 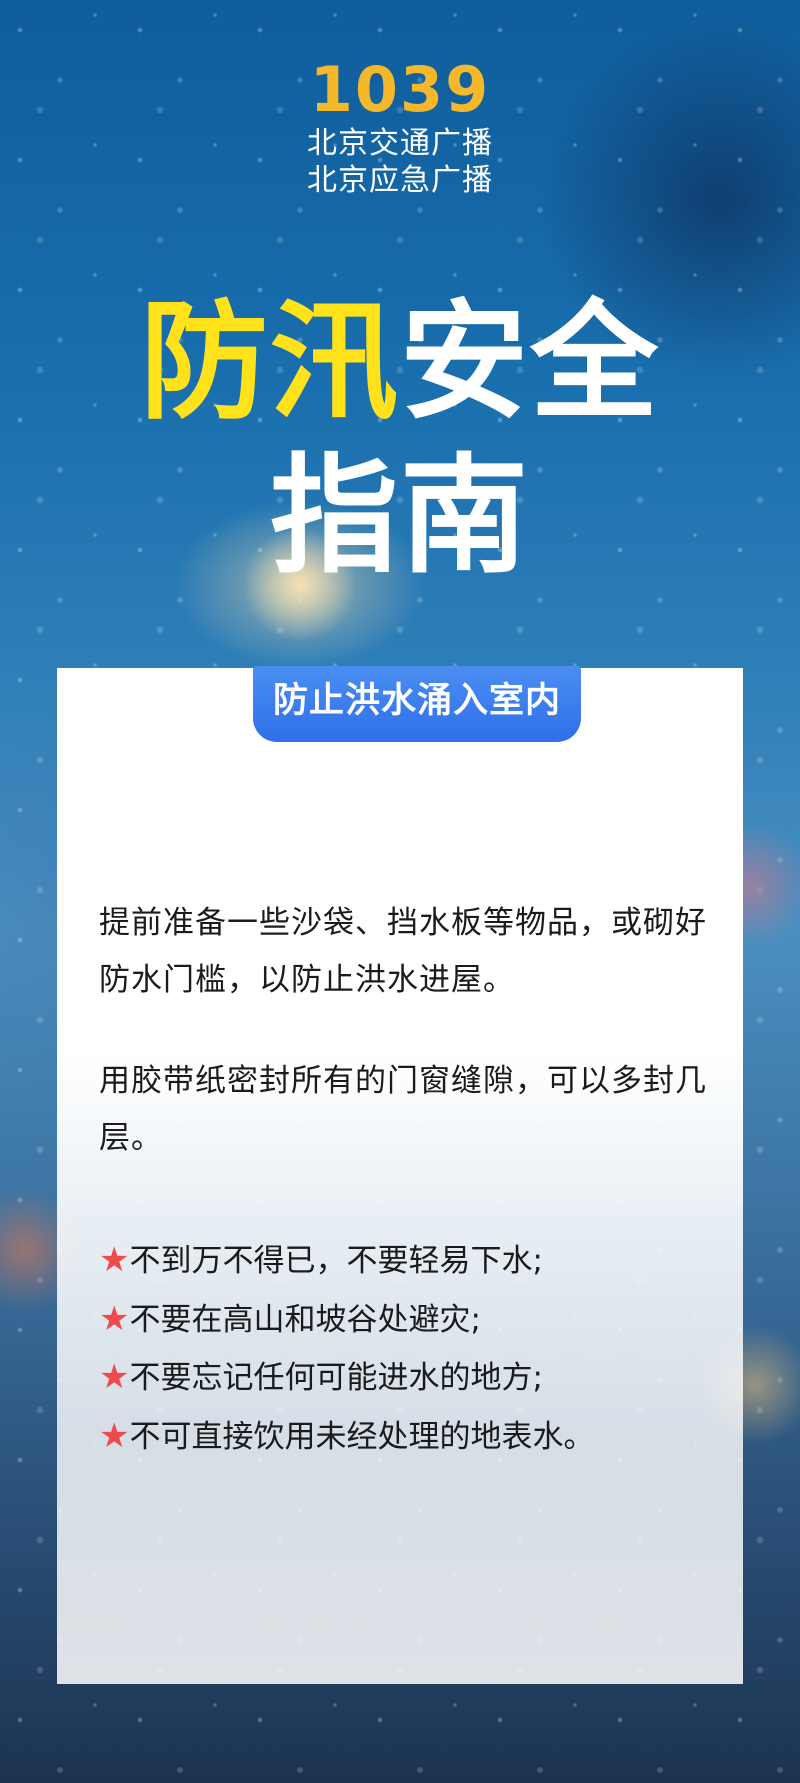 I want to click on tip-text: 不要忘记任何可能进水的地方;, so click(x=336, y=1378).